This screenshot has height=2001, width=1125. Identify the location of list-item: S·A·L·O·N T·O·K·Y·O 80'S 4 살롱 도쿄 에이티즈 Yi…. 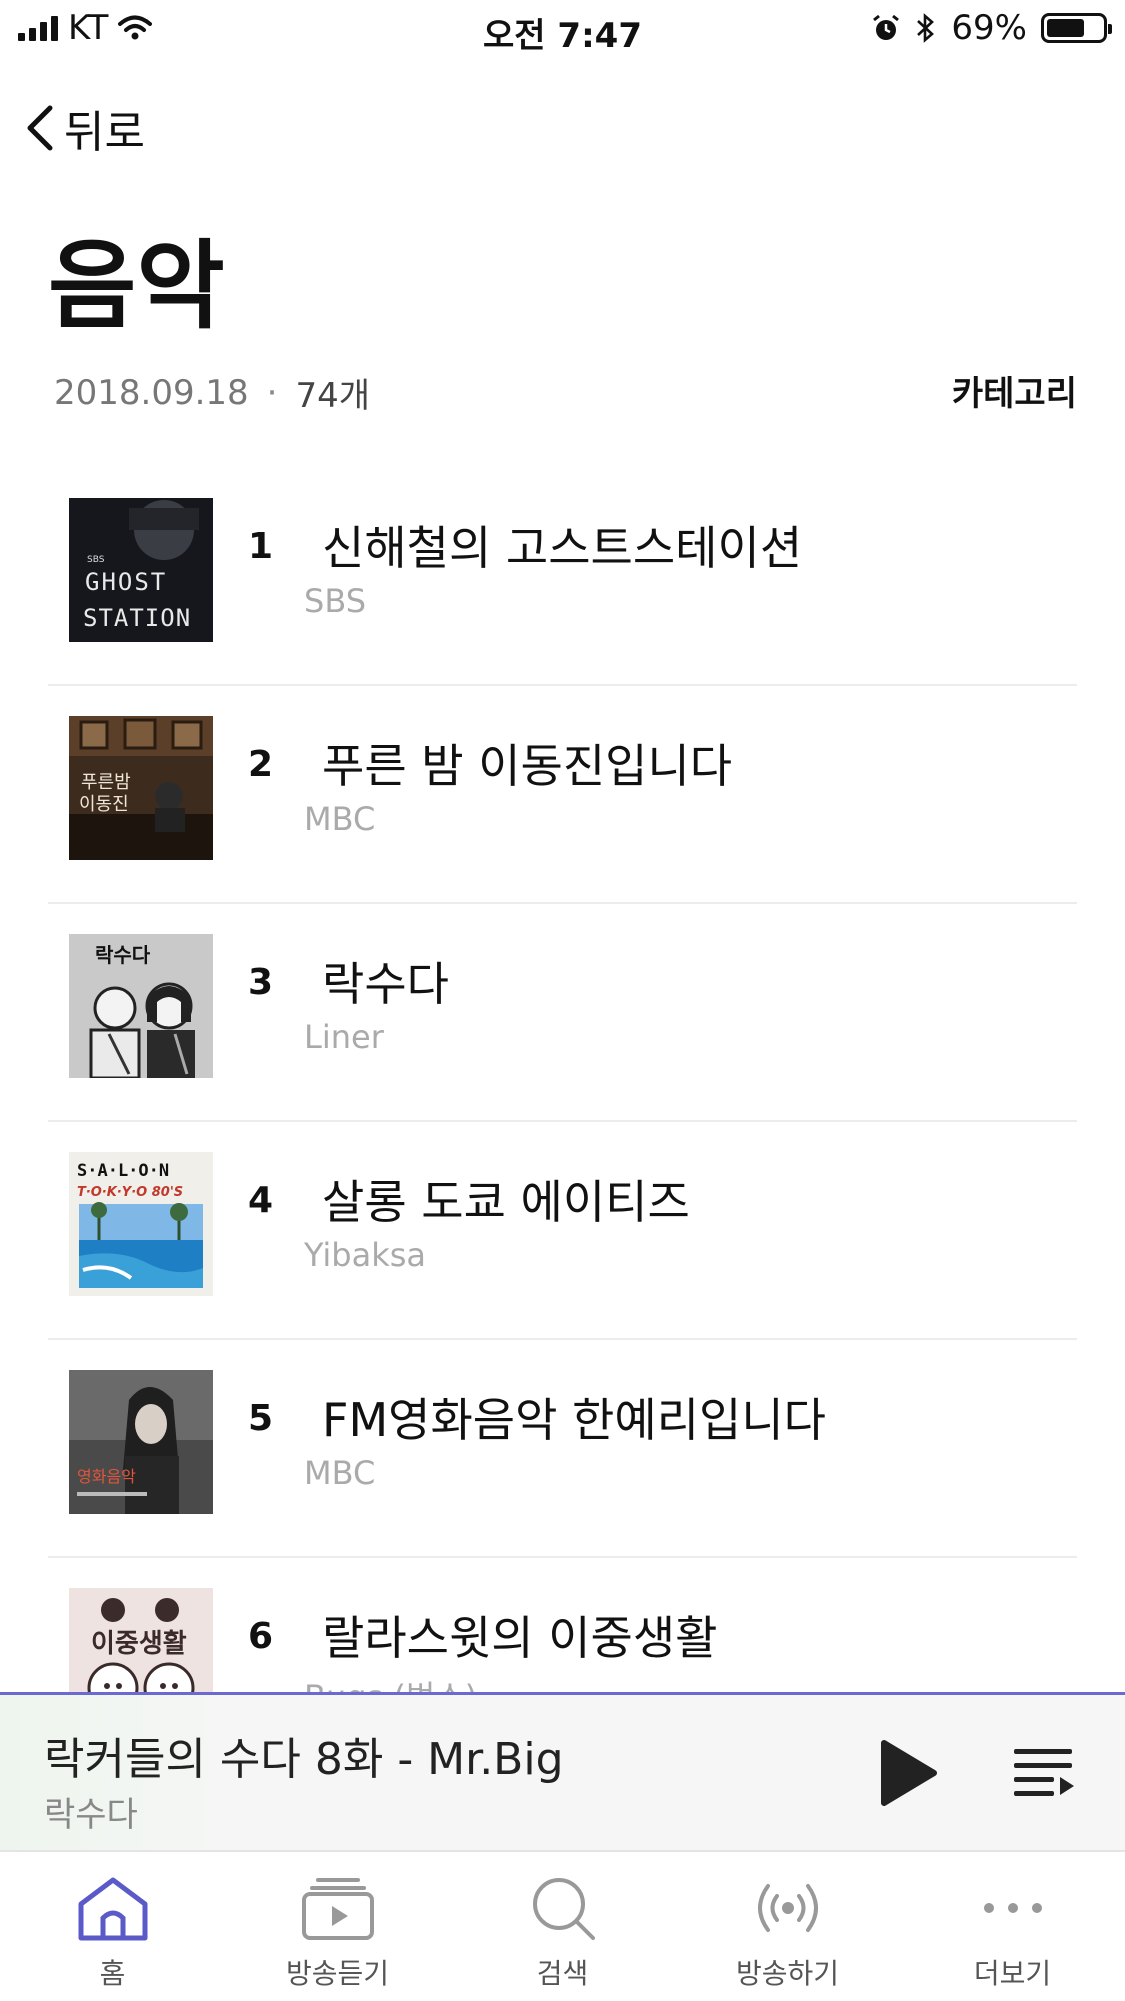
(562, 1231).